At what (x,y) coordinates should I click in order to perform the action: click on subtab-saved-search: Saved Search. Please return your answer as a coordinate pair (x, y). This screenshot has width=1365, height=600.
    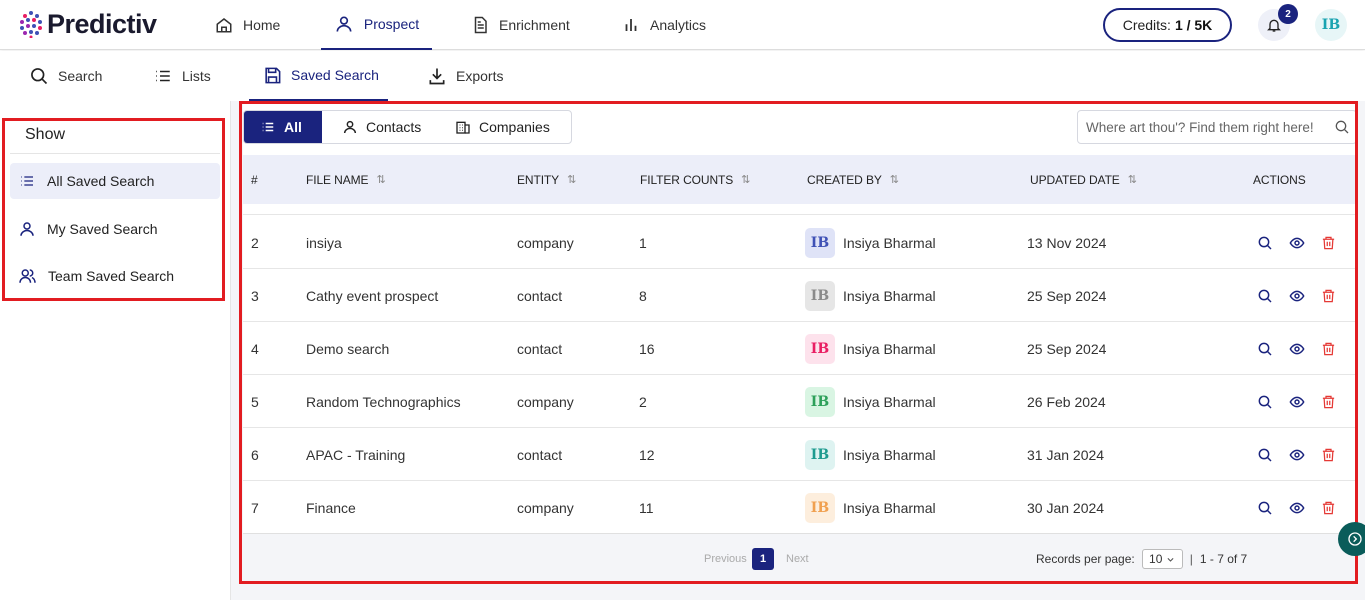
    Looking at the image, I should click on (318, 76).